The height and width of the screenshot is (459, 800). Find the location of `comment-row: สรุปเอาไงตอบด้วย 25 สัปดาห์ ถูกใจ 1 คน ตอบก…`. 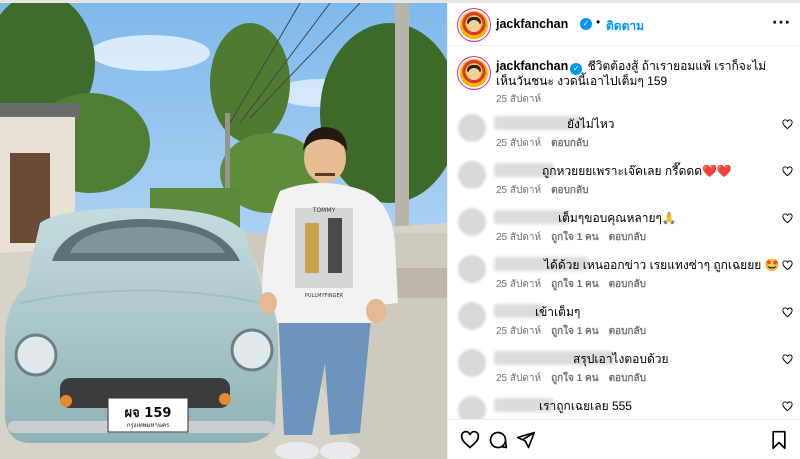

comment-row: สรุปเอาไงตอบด้วย 25 สัปดาห์ ถูกใจ 1 คน ตอบก… is located at coordinates (624, 372).